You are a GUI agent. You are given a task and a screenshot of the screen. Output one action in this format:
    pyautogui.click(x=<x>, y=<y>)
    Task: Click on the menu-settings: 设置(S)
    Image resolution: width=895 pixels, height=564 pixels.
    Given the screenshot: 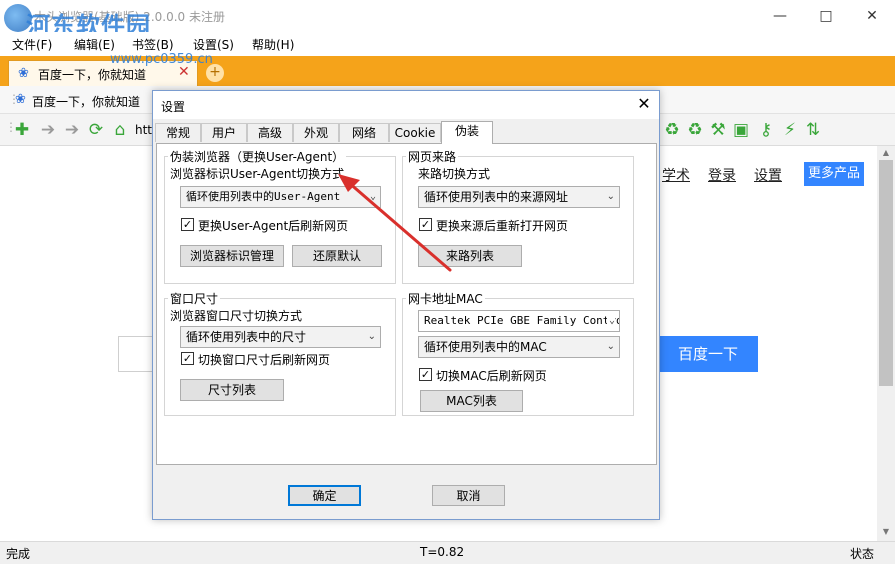 What is the action you would take?
    pyautogui.click(x=213, y=44)
    